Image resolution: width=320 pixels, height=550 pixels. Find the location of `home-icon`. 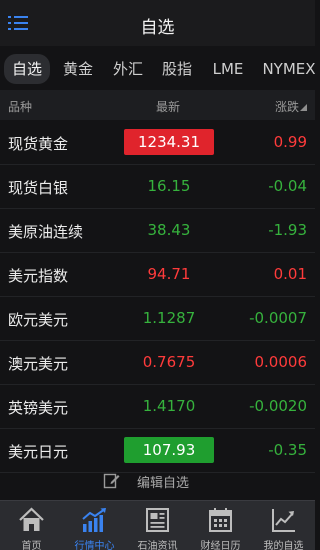

home-icon is located at coordinates (31, 519).